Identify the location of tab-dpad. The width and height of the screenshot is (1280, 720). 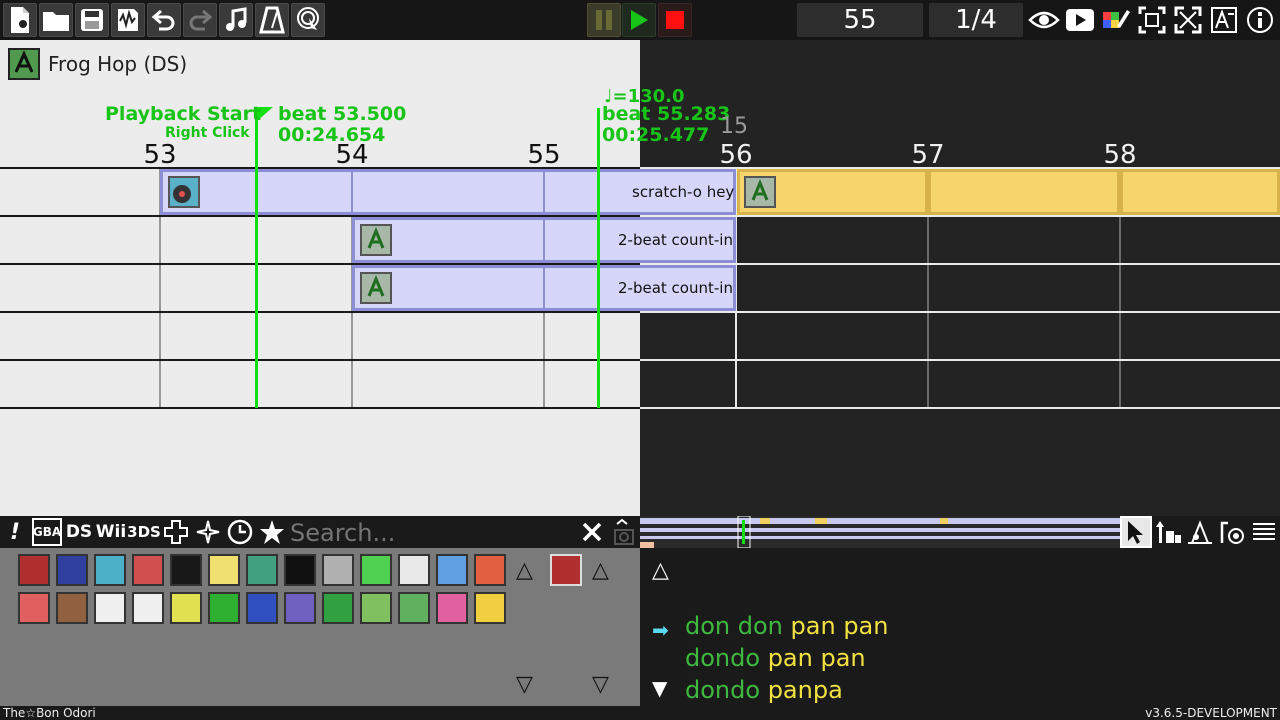
(176, 532).